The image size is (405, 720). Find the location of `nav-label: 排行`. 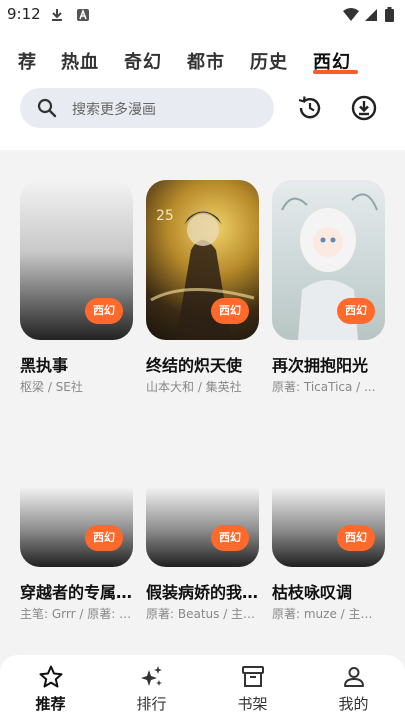

nav-label: 排行 is located at coordinates (151, 704).